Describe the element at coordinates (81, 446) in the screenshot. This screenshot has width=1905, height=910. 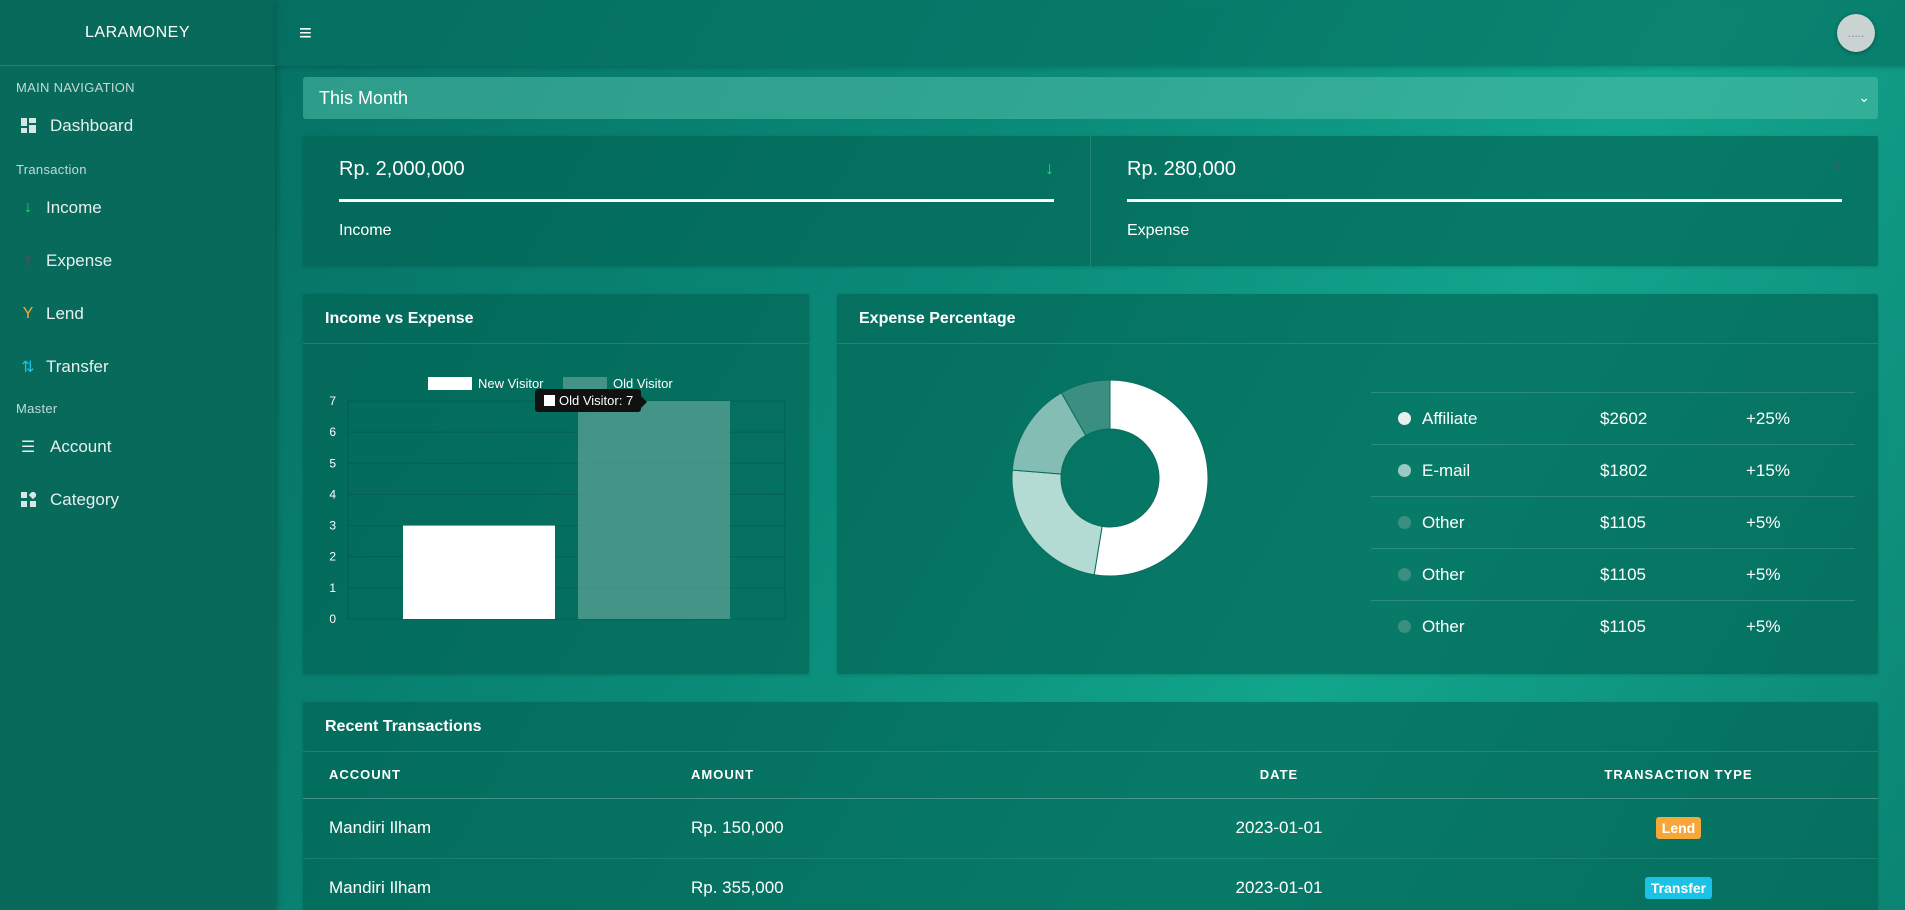
I see `sidebar-item-label: Account` at that location.